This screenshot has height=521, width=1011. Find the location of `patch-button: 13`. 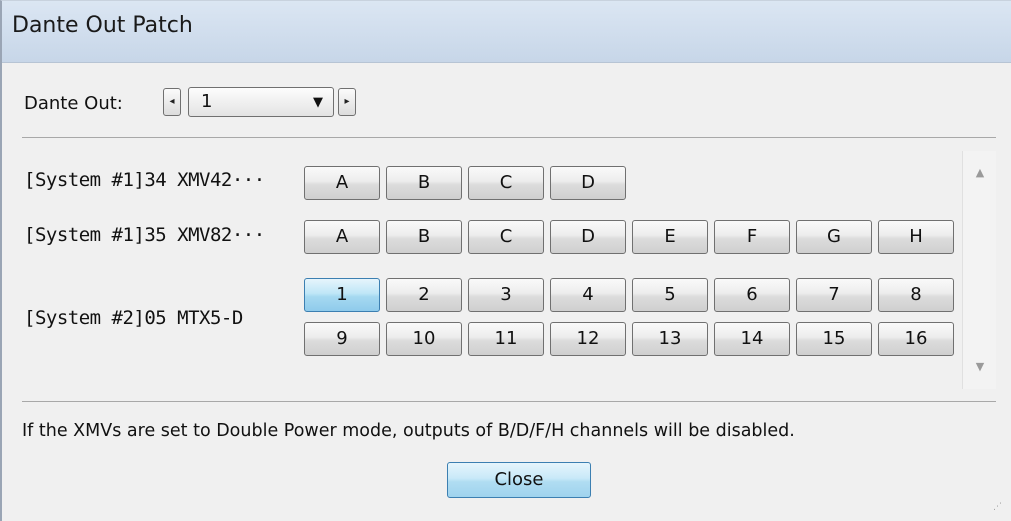

patch-button: 13 is located at coordinates (670, 339).